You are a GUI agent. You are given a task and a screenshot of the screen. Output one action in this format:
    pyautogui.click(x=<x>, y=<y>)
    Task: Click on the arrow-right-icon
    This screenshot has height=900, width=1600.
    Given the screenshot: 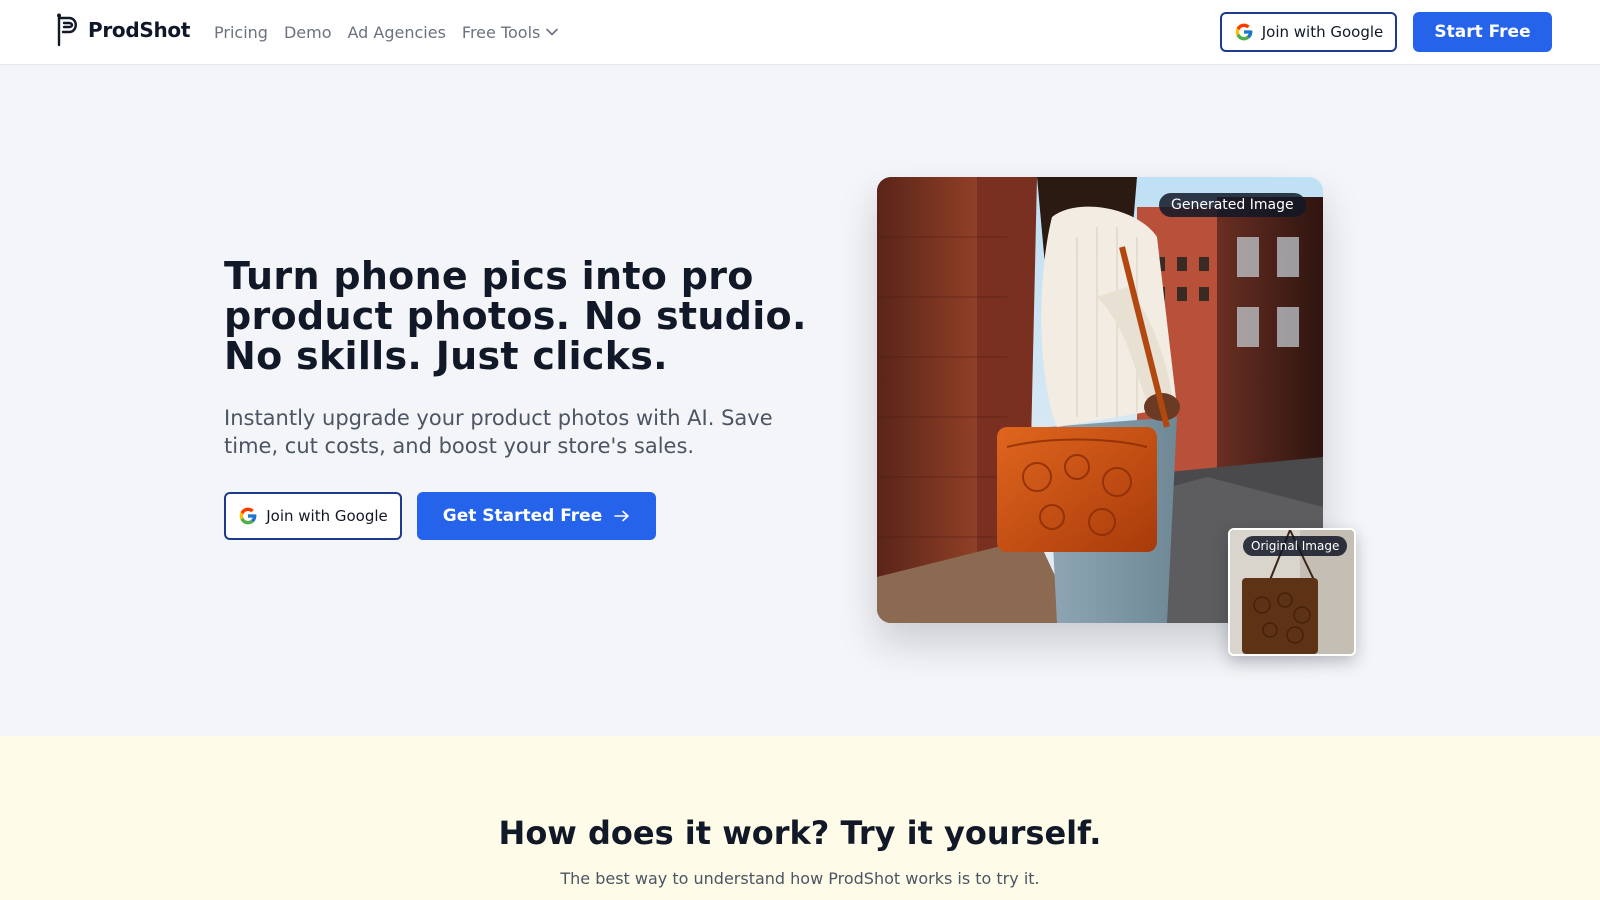 What is the action you would take?
    pyautogui.click(x=622, y=516)
    